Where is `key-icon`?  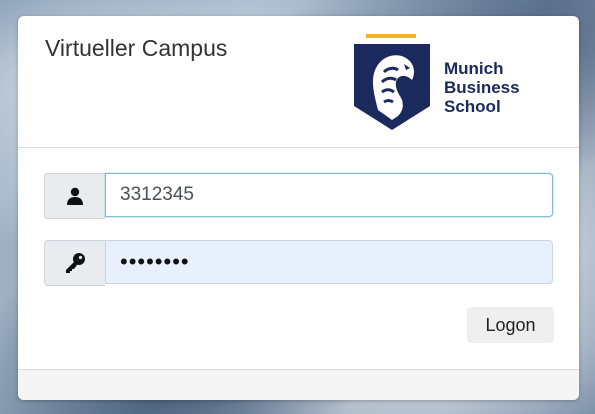 key-icon is located at coordinates (75, 263).